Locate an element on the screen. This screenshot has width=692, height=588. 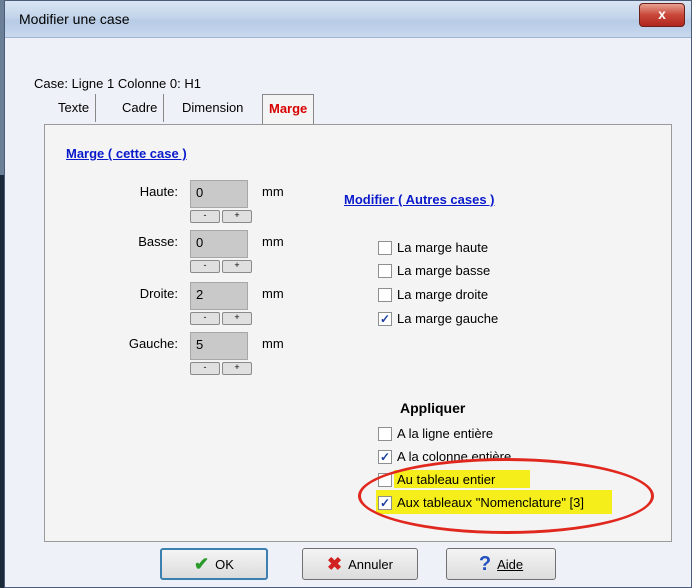
checkbox-ligne-entiere: A la ligne entière is located at coordinates (435, 433).